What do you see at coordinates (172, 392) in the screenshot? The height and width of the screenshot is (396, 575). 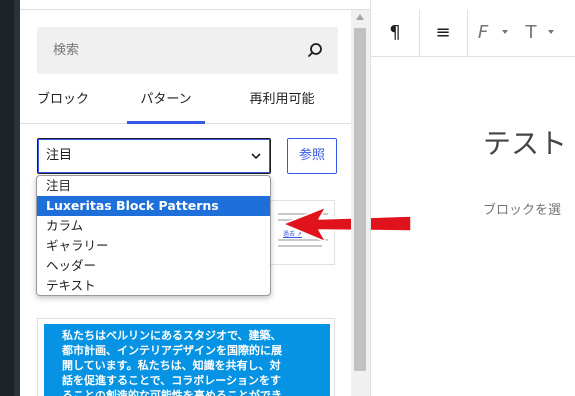 I see `preview-line: ることの創造的な可能性を高めることができ` at bounding box center [172, 392].